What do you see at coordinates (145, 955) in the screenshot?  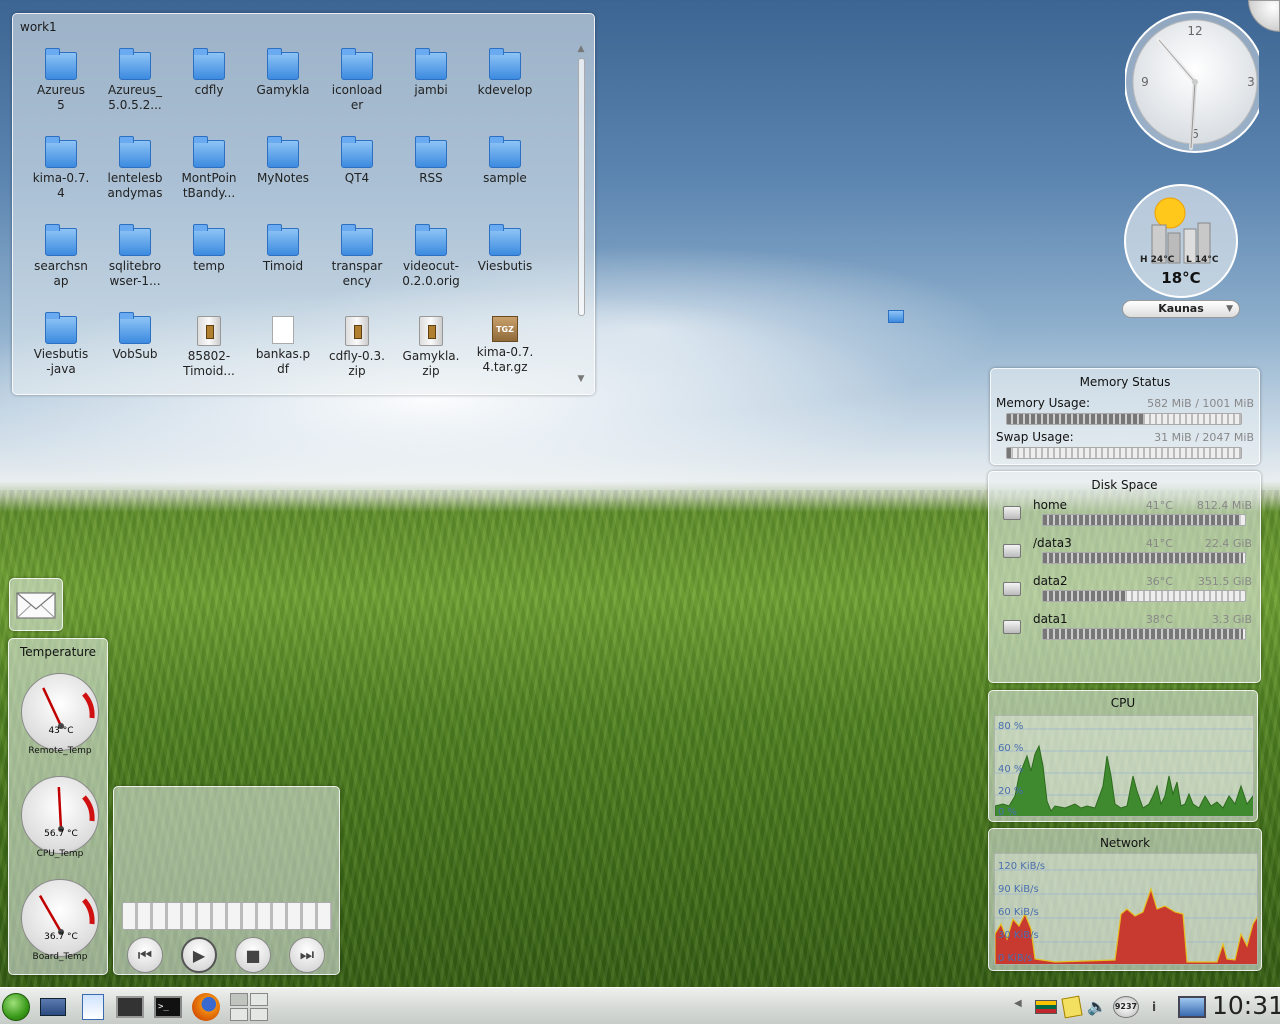 I see `previous-button: ⏮` at bounding box center [145, 955].